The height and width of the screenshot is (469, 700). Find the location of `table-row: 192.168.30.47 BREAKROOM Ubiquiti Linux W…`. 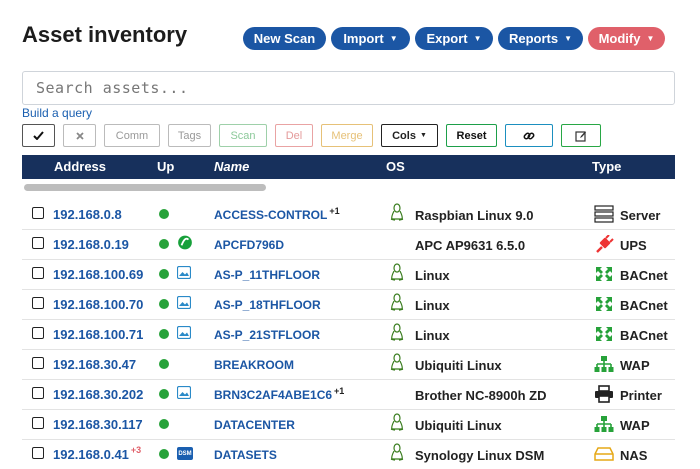

table-row: 192.168.30.47 BREAKROOM Ubiquiti Linux W… is located at coordinates (348, 364).